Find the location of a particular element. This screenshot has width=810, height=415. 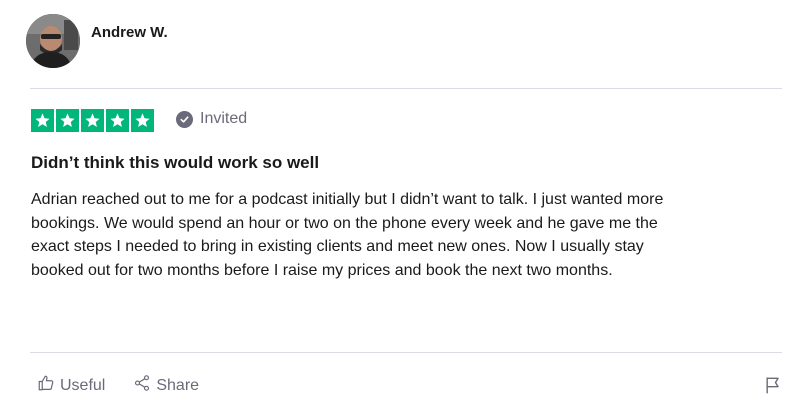

invited-badge: Invited is located at coordinates (211, 119).